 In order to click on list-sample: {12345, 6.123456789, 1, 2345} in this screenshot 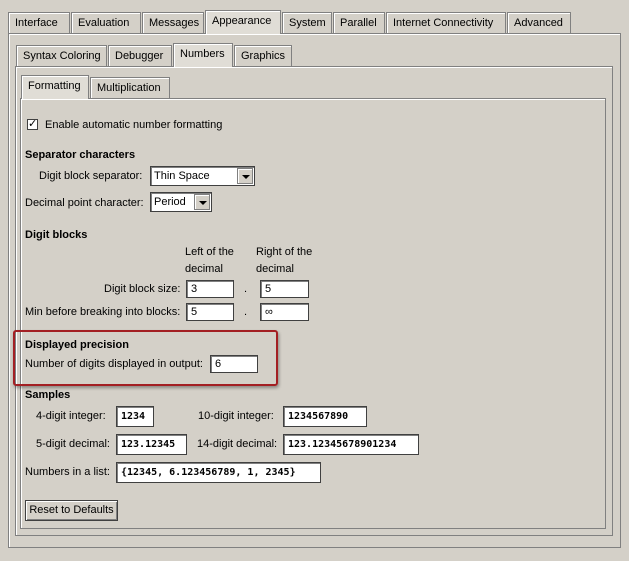, I will do `click(218, 472)`.